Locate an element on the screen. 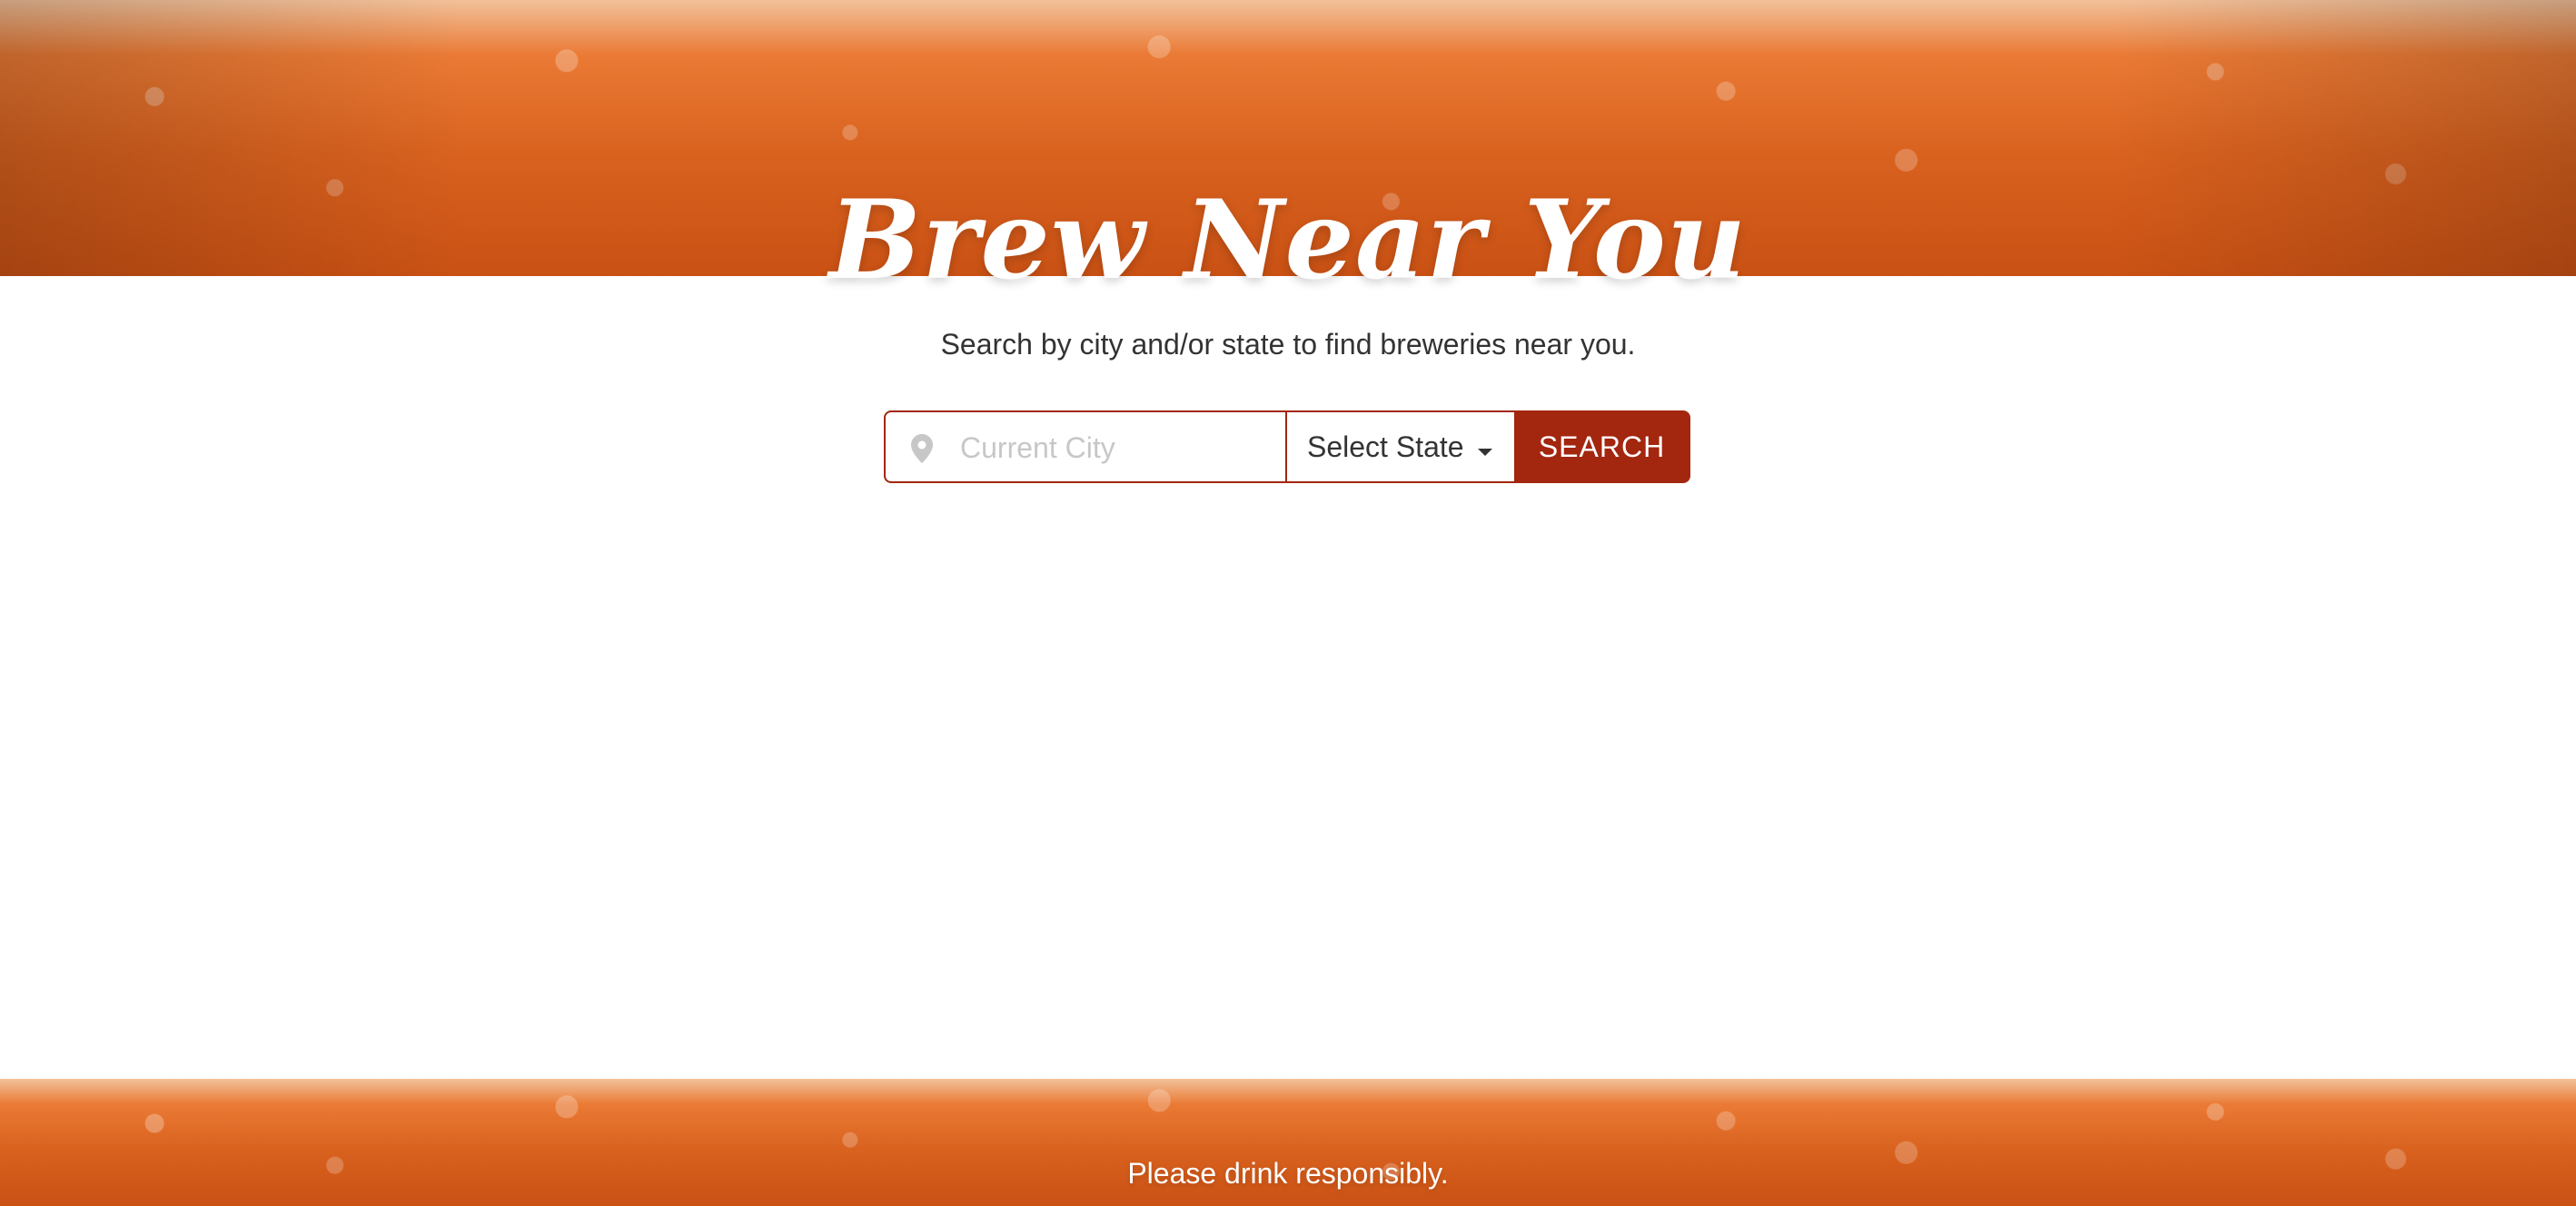 This screenshot has height=1206, width=2576. brewery-search-bar: Select State SEARCH is located at coordinates (1287, 446).